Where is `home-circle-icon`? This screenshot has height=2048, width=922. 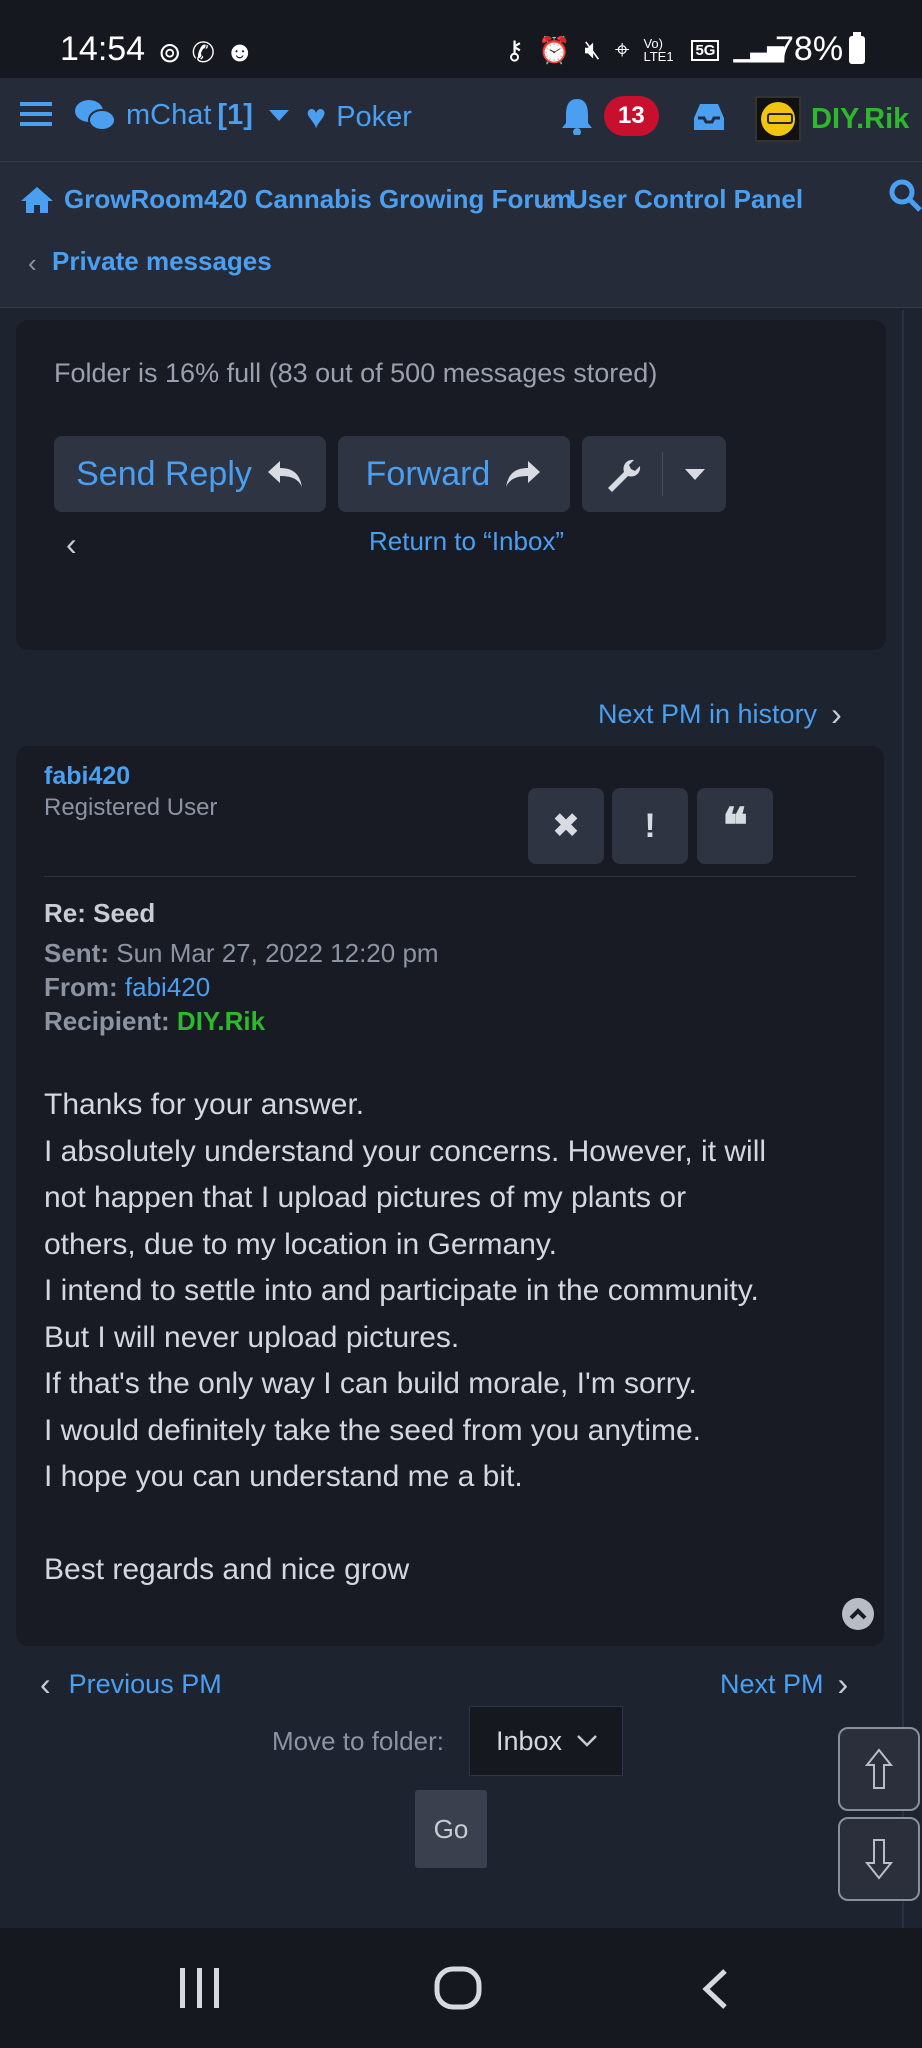
home-circle-icon is located at coordinates (458, 1988).